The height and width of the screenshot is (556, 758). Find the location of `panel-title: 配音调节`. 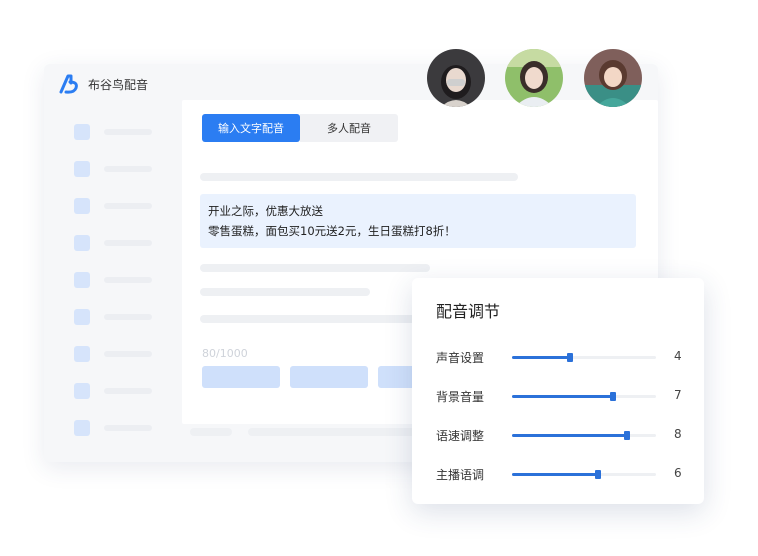

panel-title: 配音调节 is located at coordinates (468, 311).